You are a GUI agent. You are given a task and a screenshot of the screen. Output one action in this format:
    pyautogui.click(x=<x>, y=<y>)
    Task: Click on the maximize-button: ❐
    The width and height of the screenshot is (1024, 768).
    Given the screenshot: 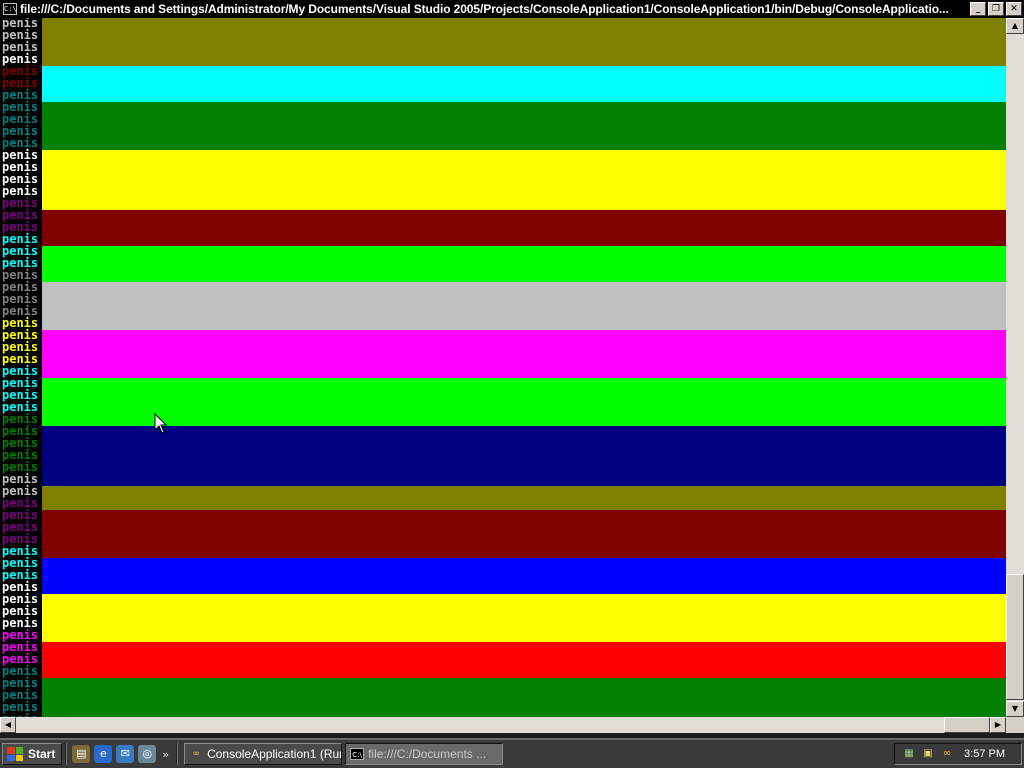 What is the action you would take?
    pyautogui.click(x=996, y=9)
    